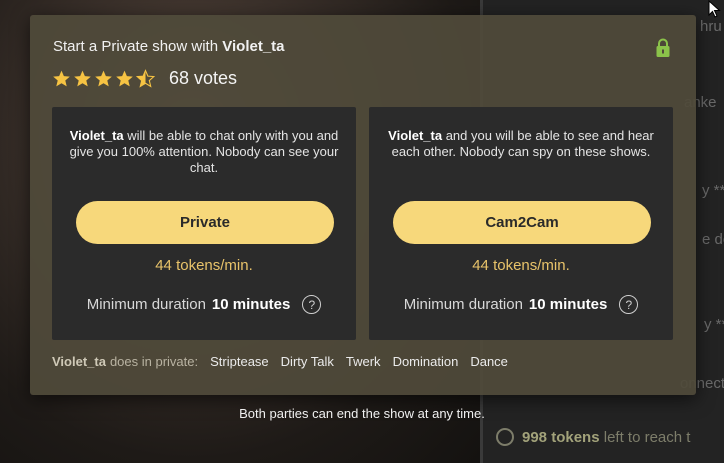 The image size is (724, 463). What do you see at coordinates (521, 265) in the screenshot?
I see `cam2cam-rate: 44 tokens/min.` at bounding box center [521, 265].